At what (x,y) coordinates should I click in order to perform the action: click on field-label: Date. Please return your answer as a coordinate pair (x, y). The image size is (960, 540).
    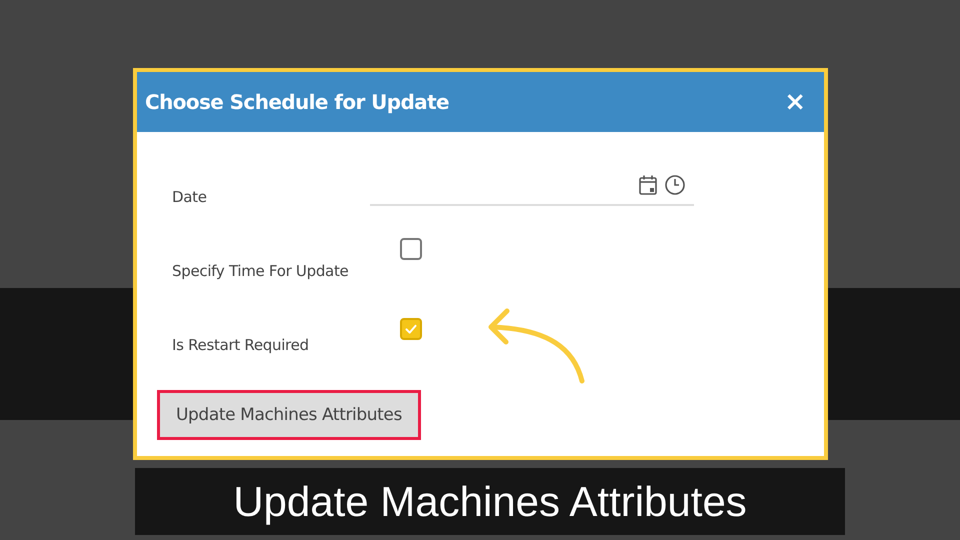
    Looking at the image, I should click on (190, 197).